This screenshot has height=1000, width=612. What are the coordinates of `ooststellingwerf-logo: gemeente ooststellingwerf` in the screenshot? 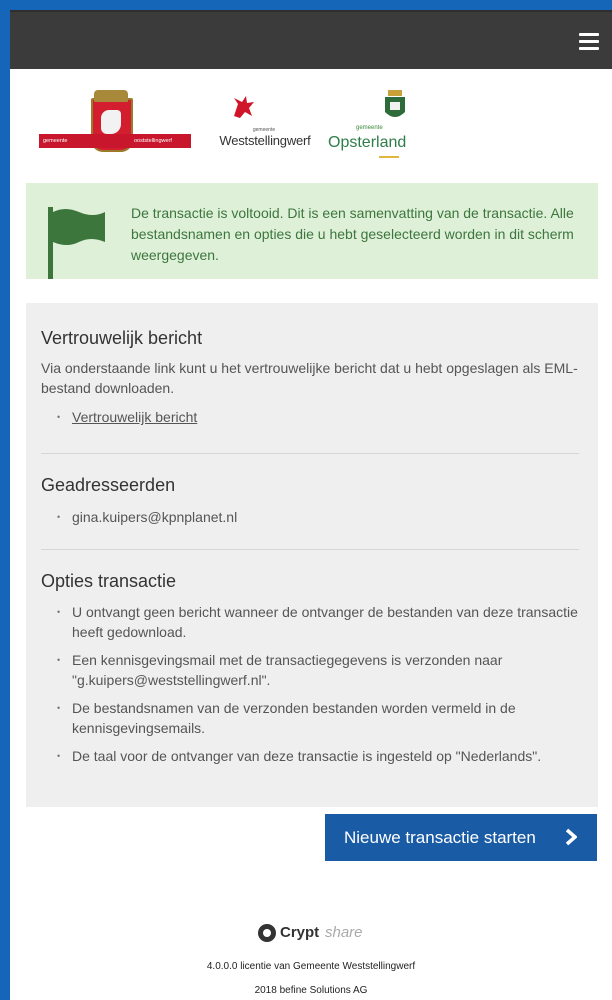 It's located at (115, 125).